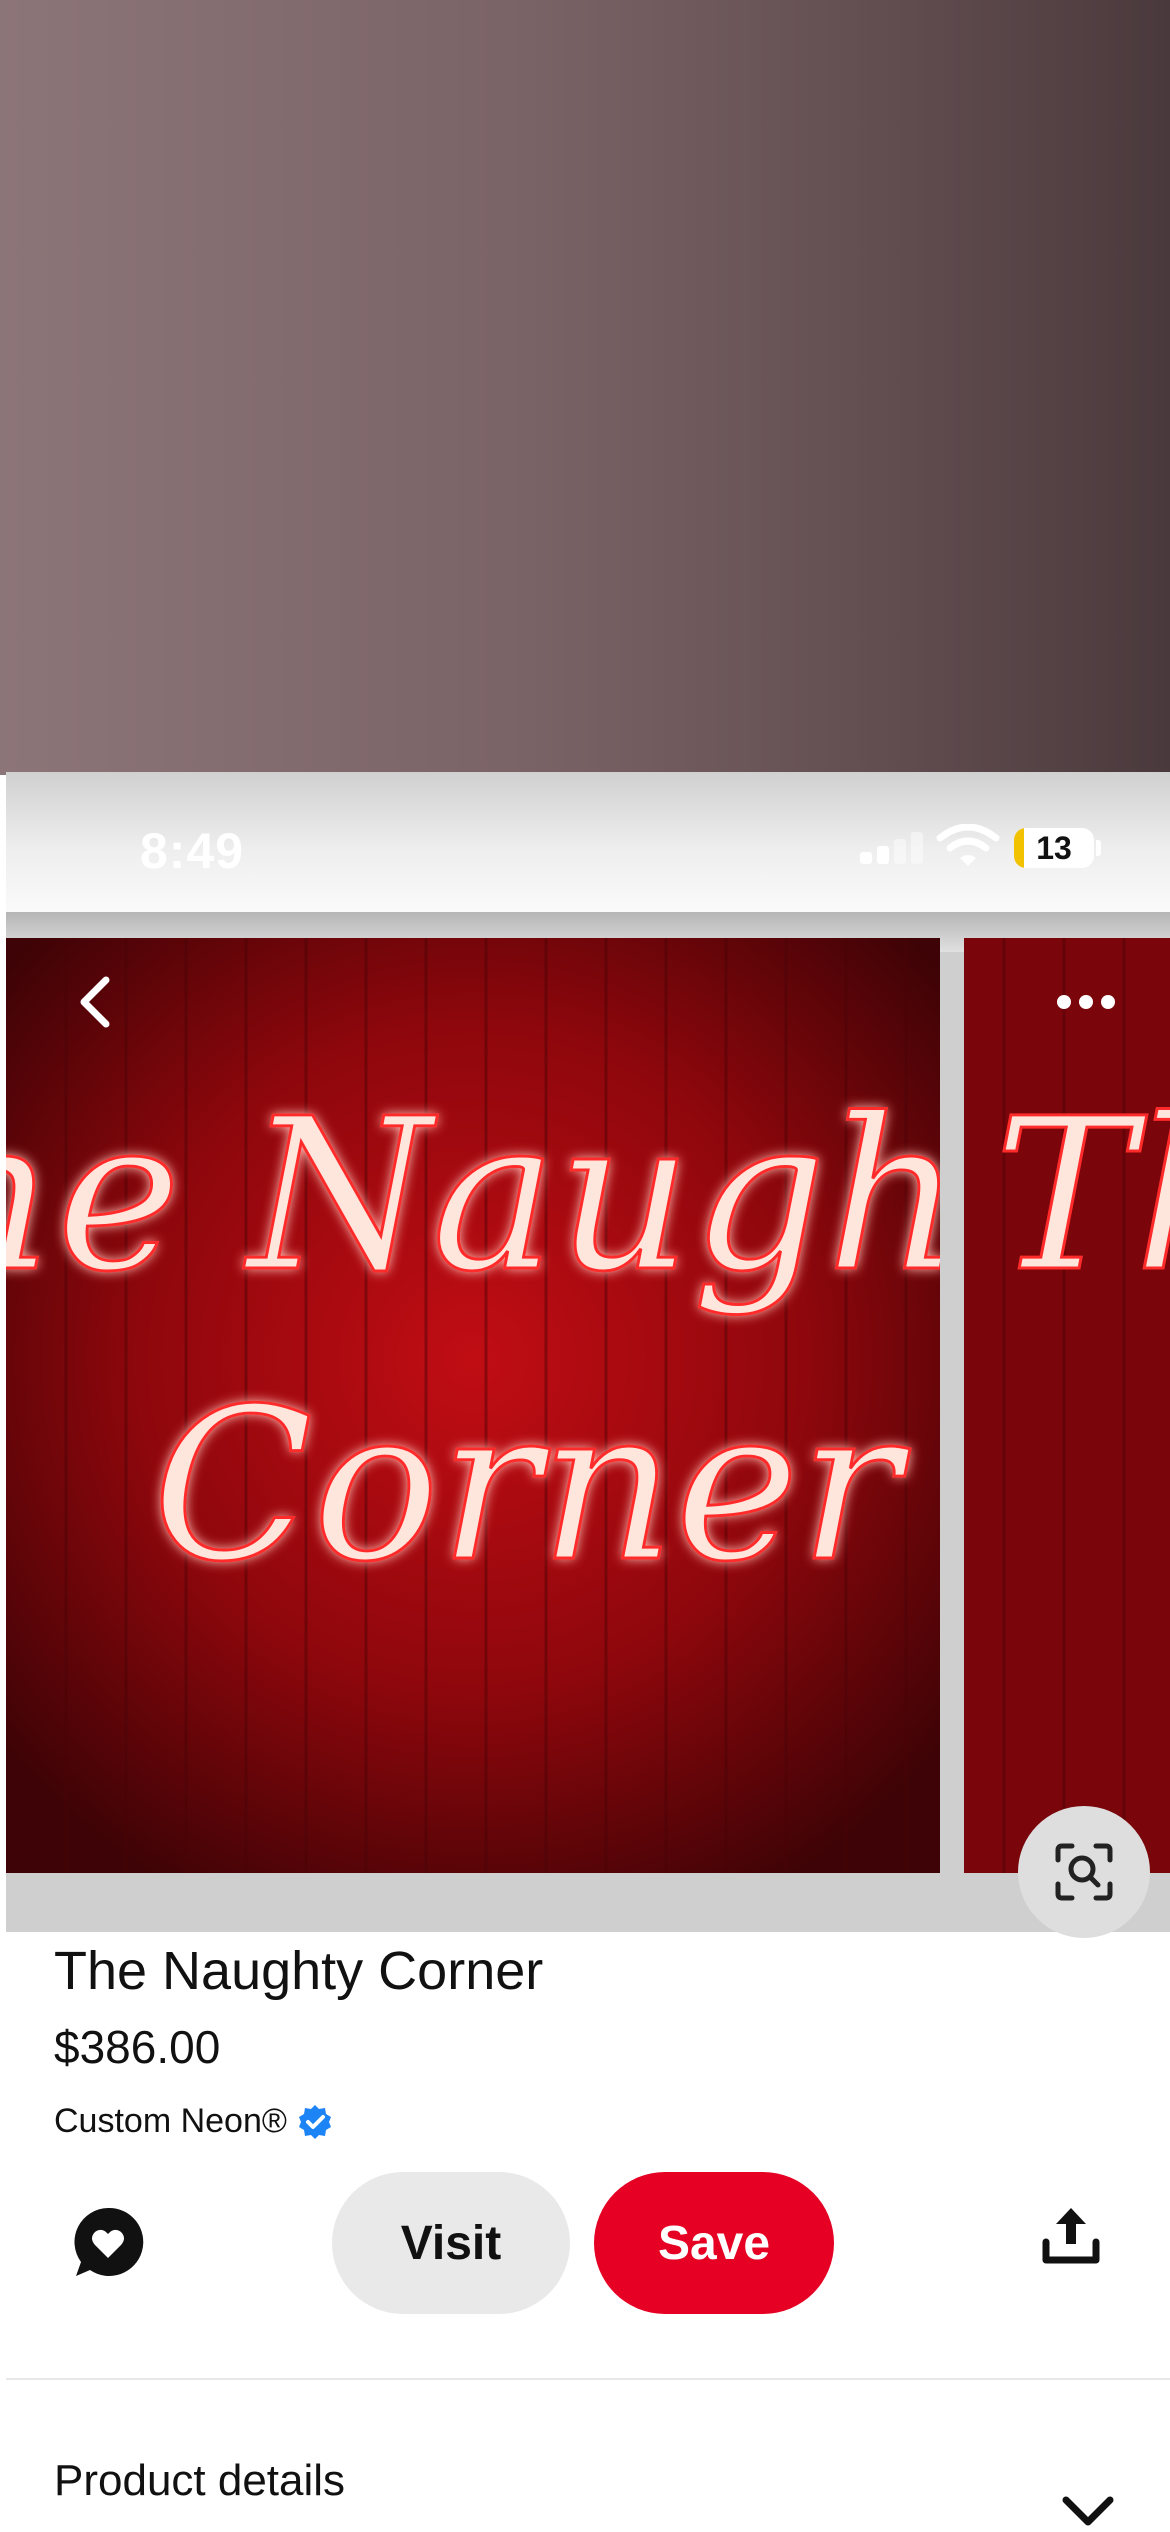  I want to click on chevron-down-icon, so click(1088, 2512).